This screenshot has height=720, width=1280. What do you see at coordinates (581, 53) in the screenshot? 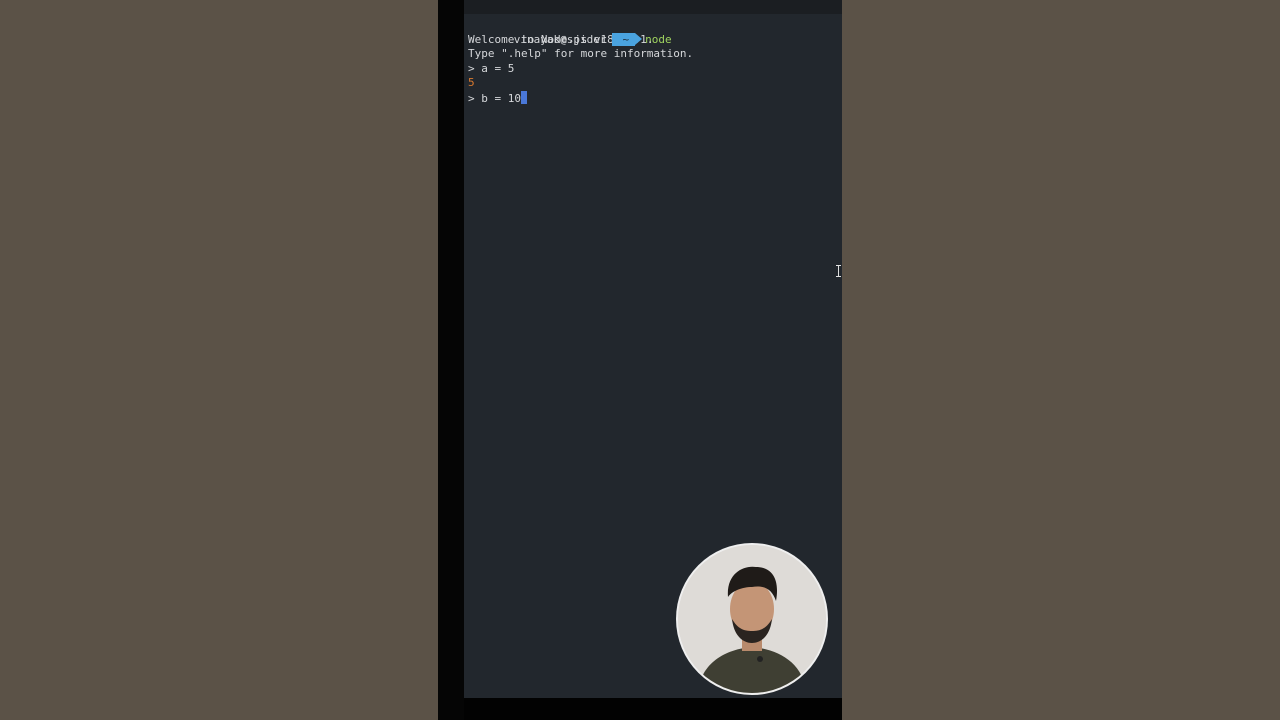
I see `output-line-help: Type ".help" for more information.` at bounding box center [581, 53].